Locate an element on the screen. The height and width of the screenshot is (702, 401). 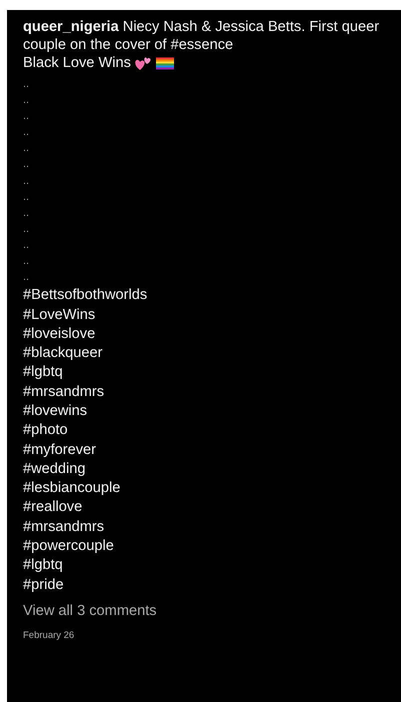
hashtag-link: #blackqueer is located at coordinates (63, 354).